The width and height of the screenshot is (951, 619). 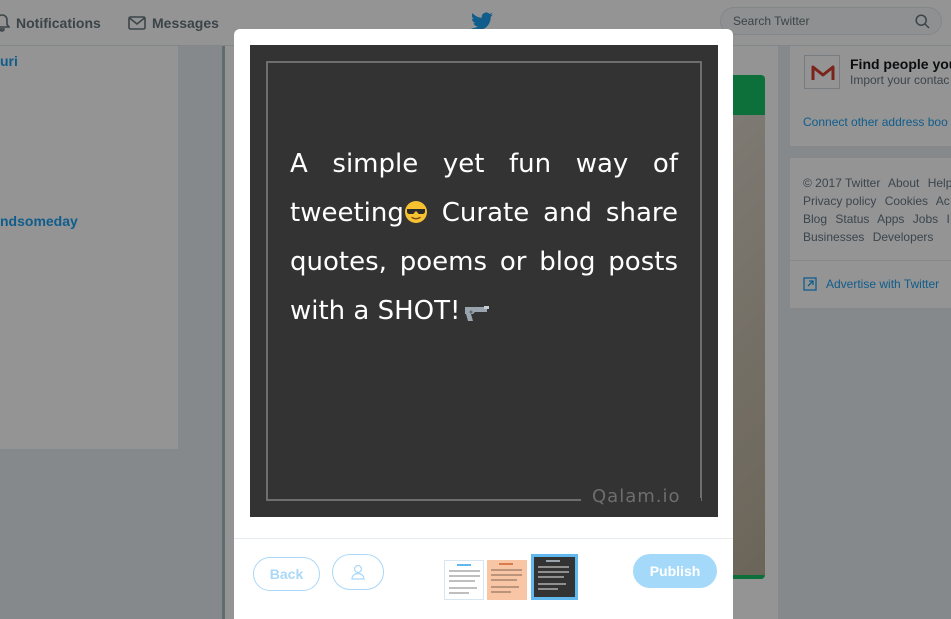 What do you see at coordinates (286, 574) in the screenshot?
I see `back-button: Back` at bounding box center [286, 574].